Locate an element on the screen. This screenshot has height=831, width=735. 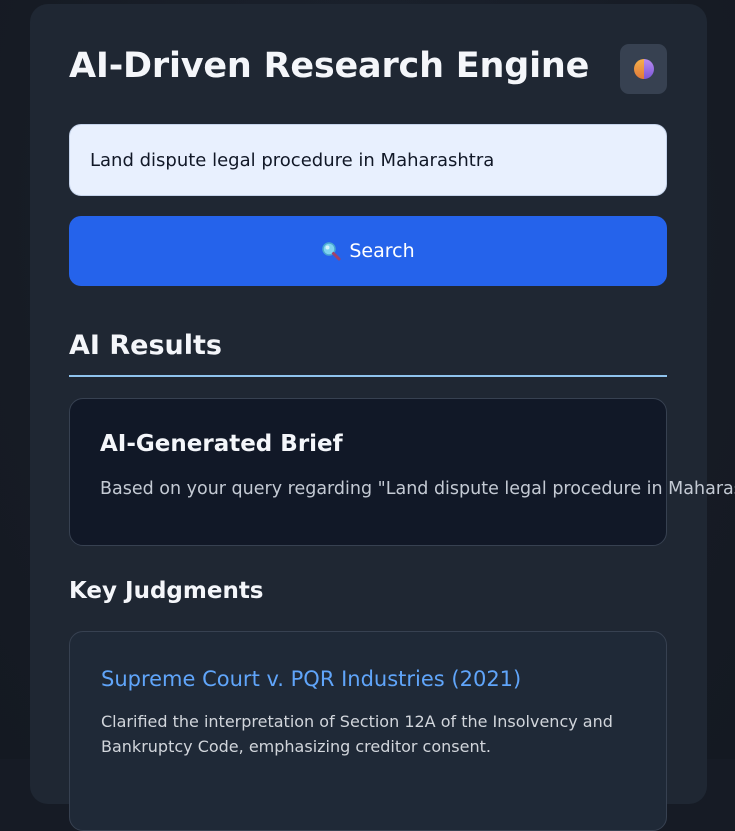
results-divider is located at coordinates (368, 376).